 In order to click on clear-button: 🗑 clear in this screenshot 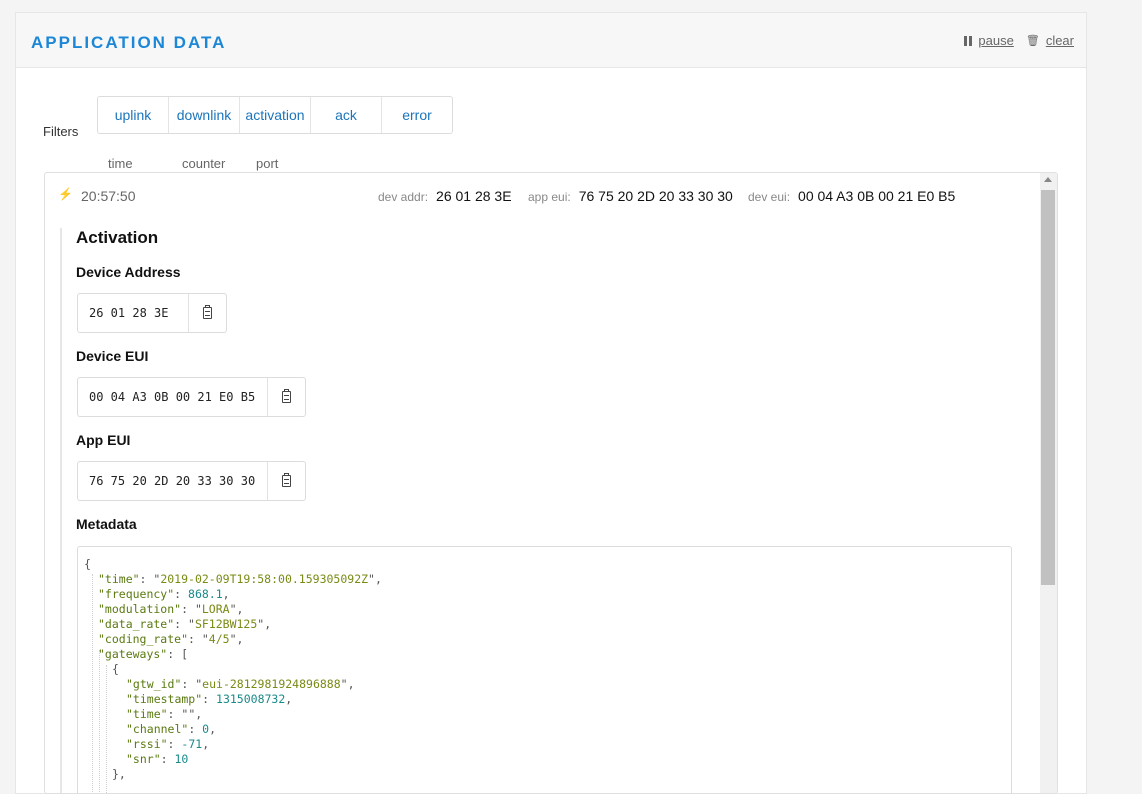, I will do `click(1050, 40)`.